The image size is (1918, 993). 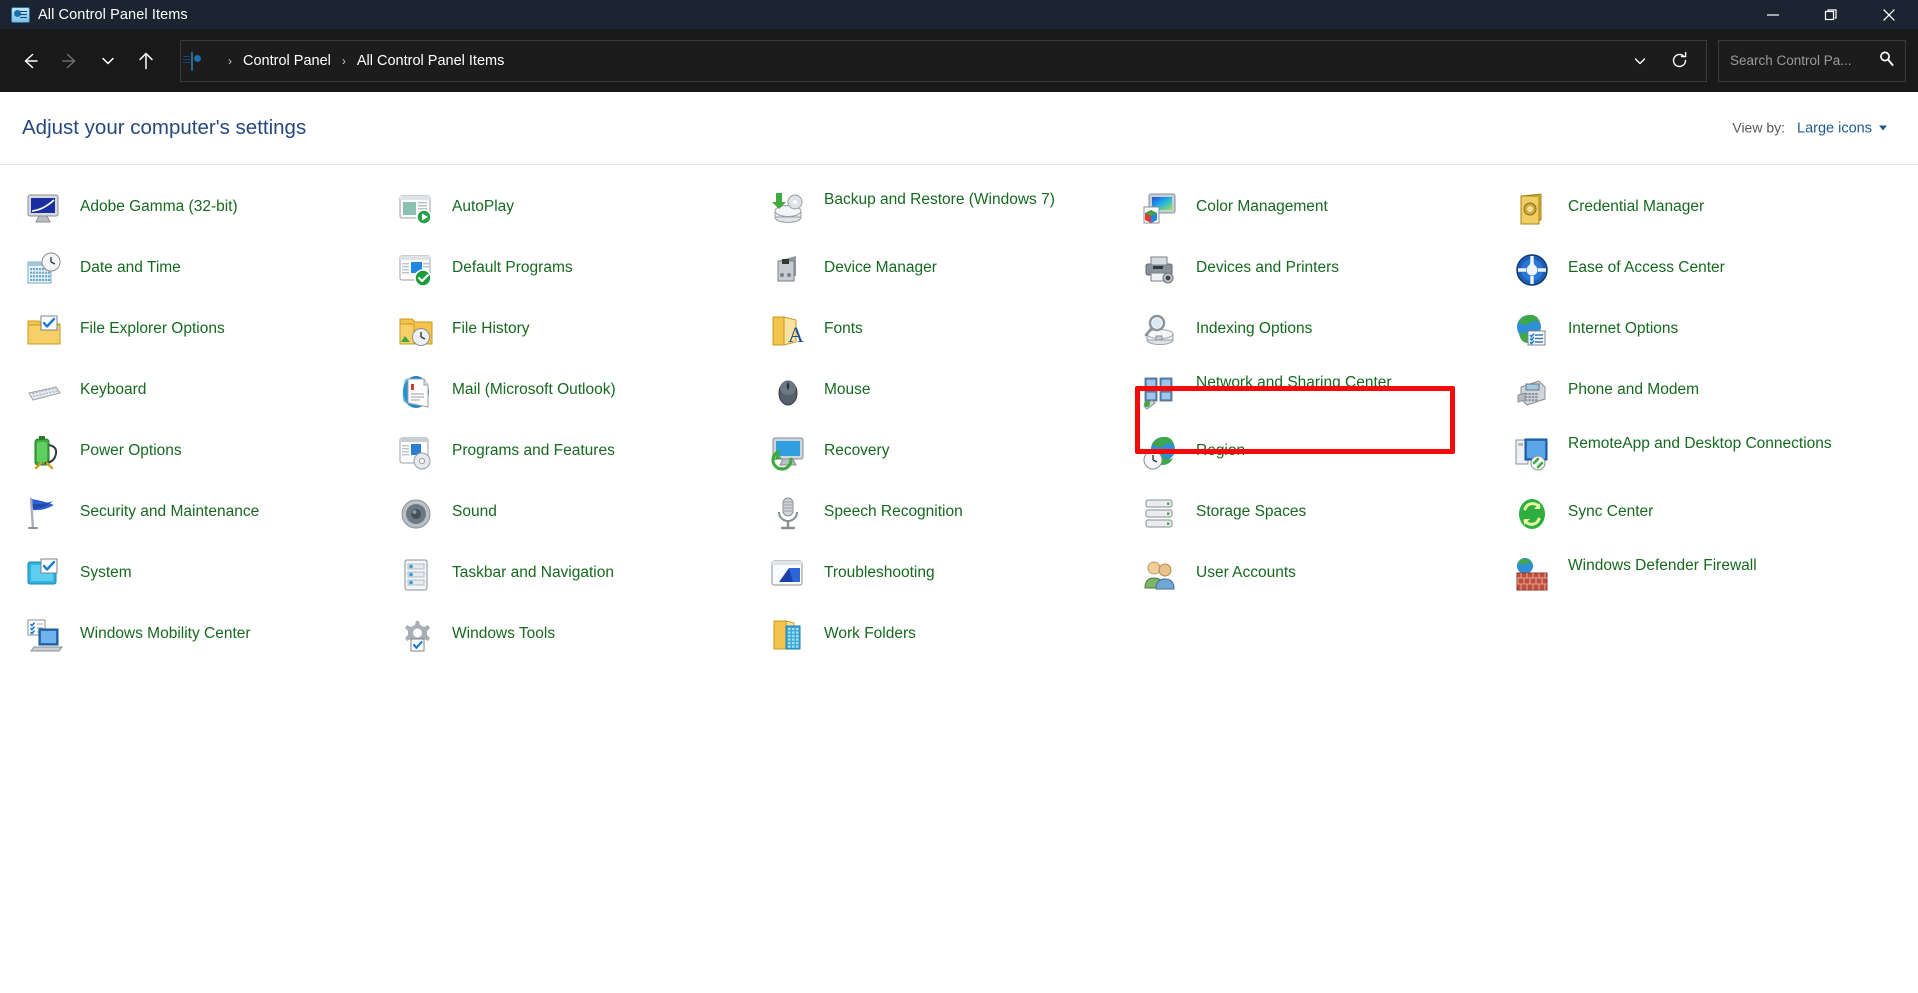 What do you see at coordinates (788, 270) in the screenshot?
I see `device-manager-icon` at bounding box center [788, 270].